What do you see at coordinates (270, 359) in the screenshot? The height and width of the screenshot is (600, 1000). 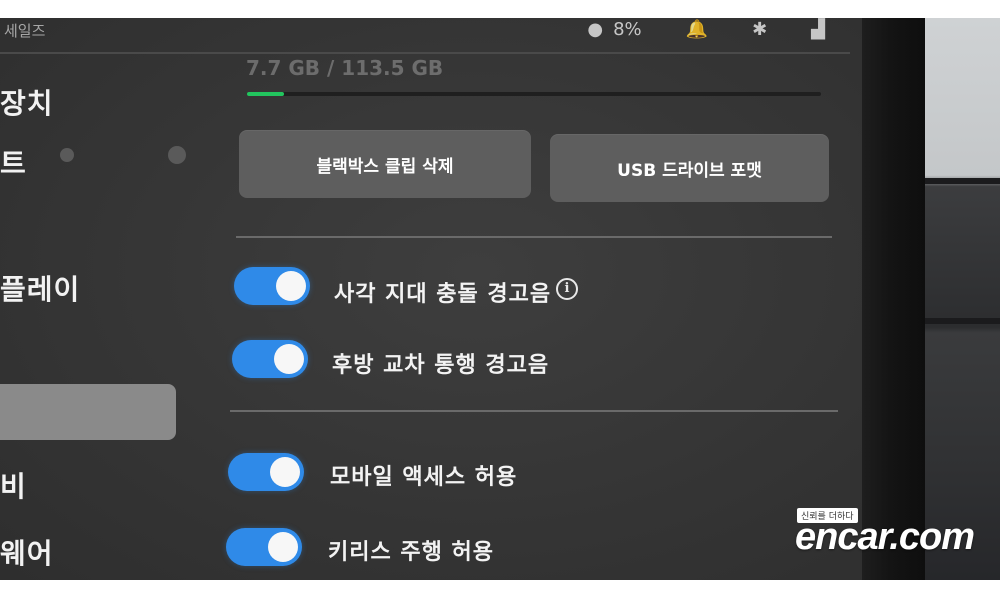 I see `rear-cross-traffic-chime-toggle` at bounding box center [270, 359].